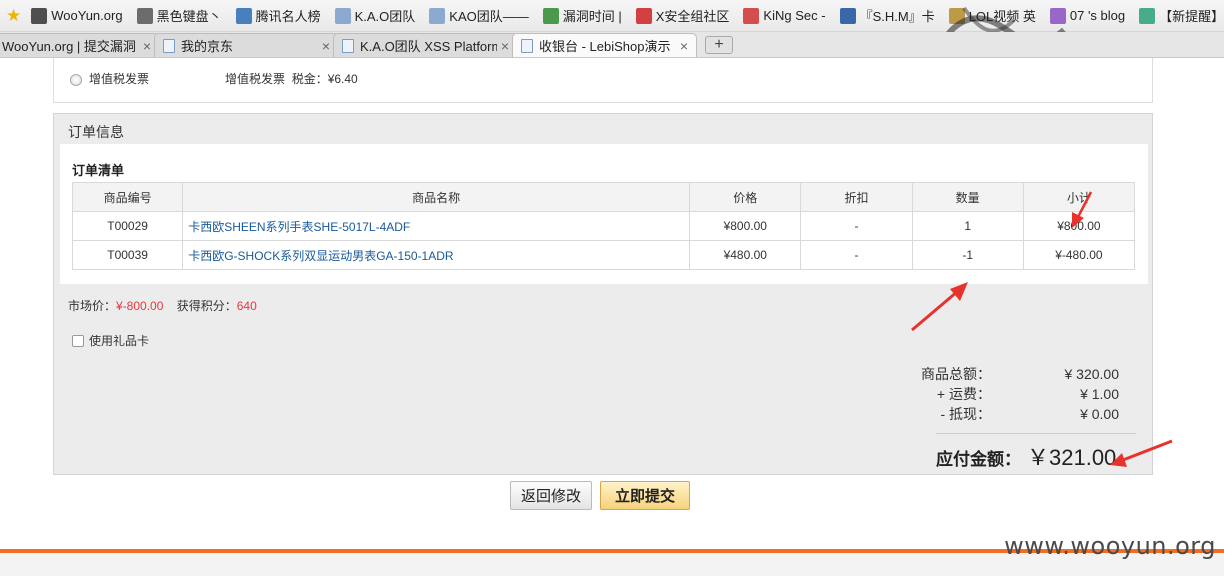  I want to click on bookmark-item: 07 's blog, so click(1087, 15).